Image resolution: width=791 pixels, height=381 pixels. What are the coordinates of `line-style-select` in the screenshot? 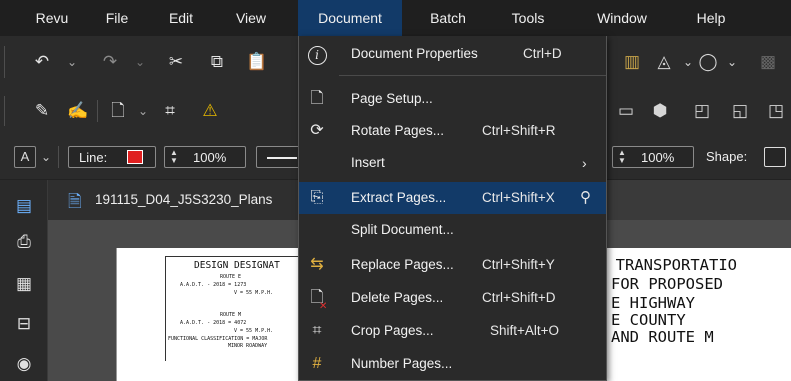 It's located at (278, 157).